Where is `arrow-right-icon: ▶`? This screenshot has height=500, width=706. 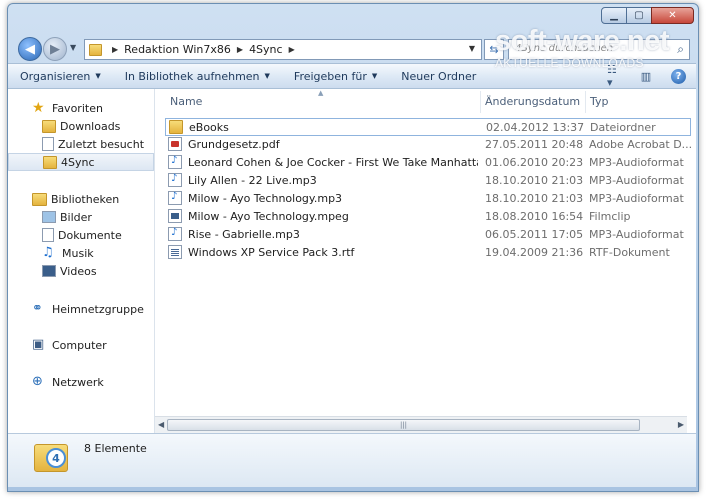
arrow-right-icon: ▶ is located at coordinates (55, 49).